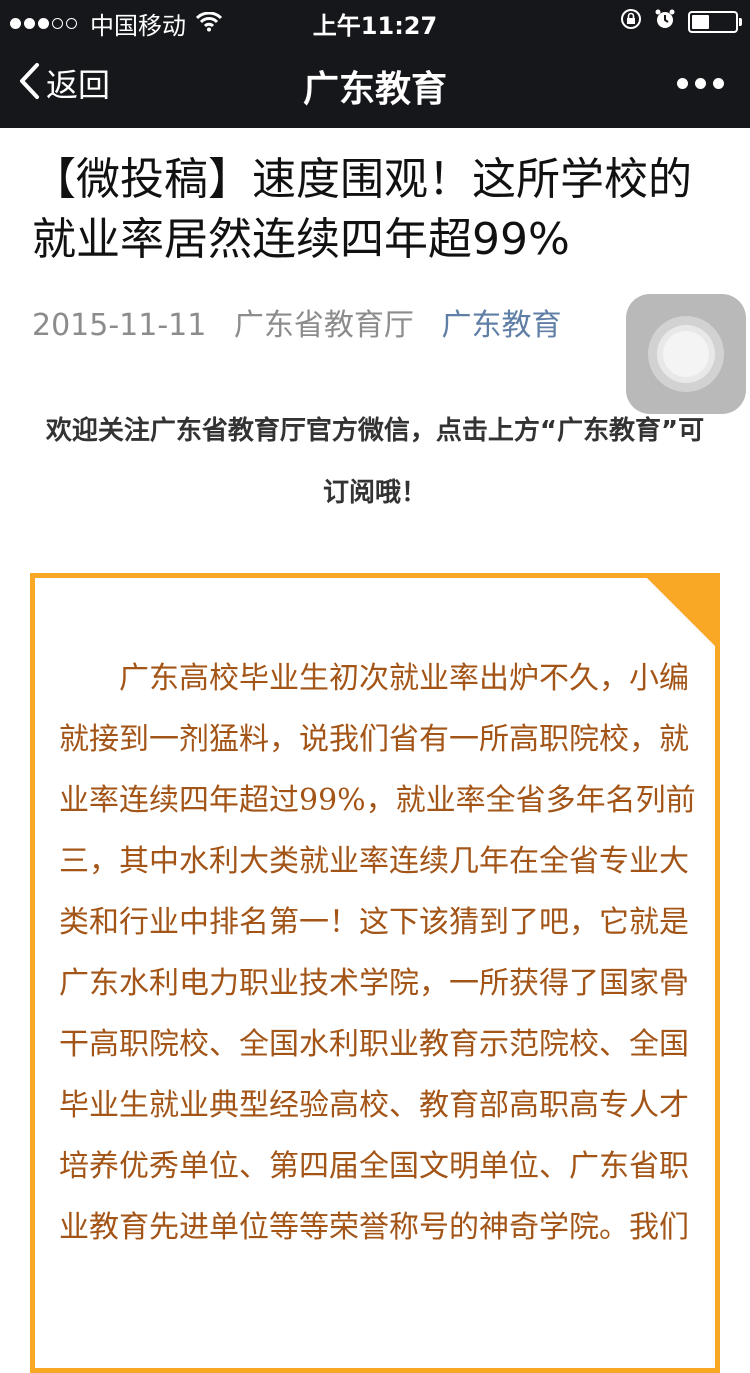 This screenshot has height=1373, width=750. Describe the element at coordinates (501, 325) in the screenshot. I see `account-link: 广东教育` at that location.